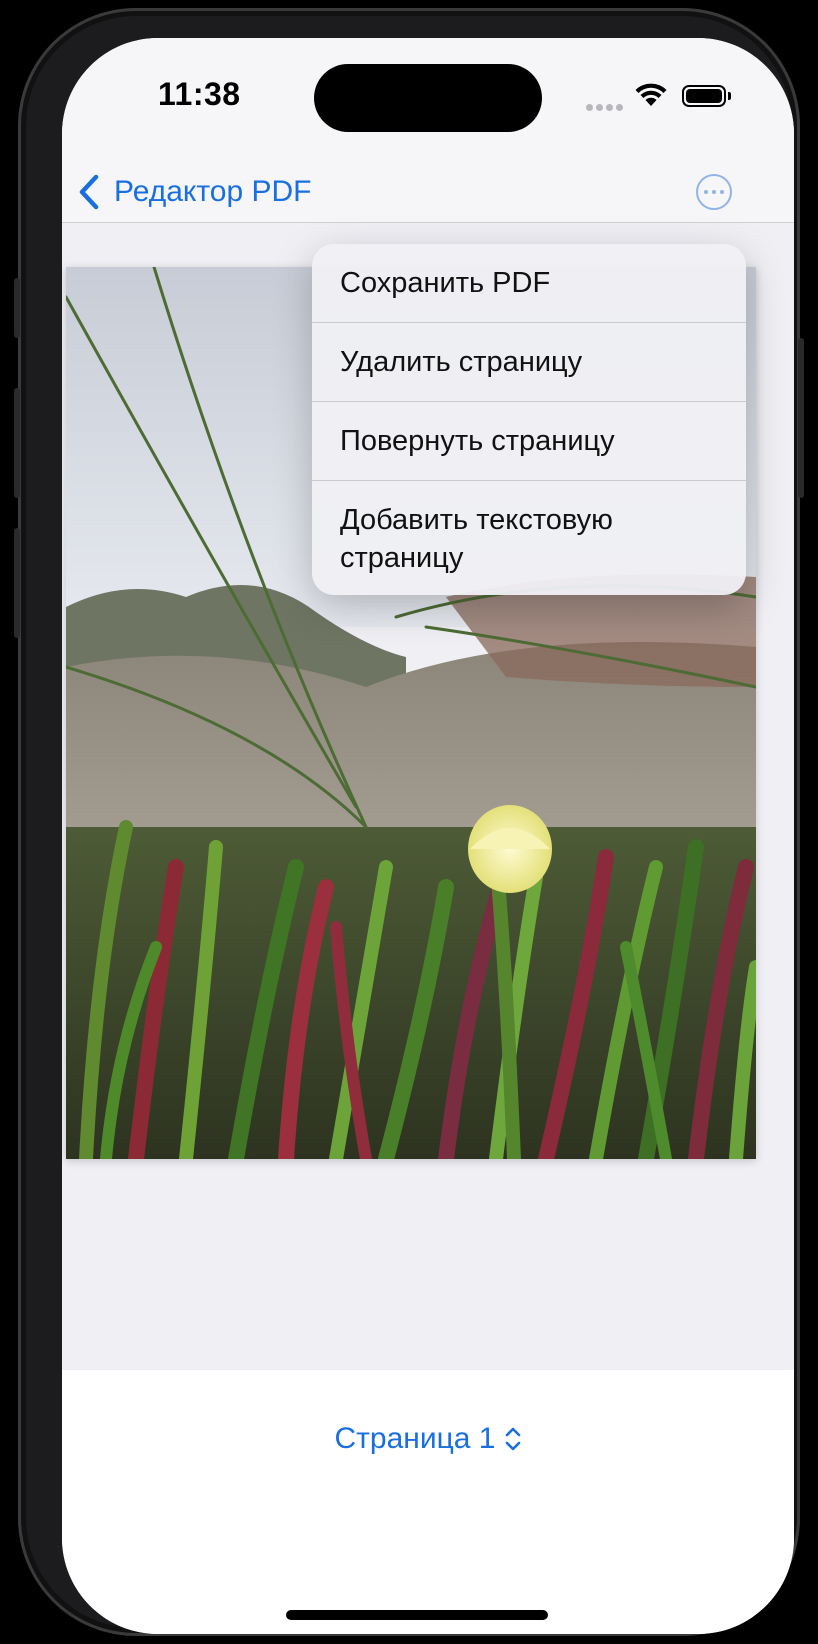  What do you see at coordinates (199, 94) in the screenshot?
I see `status-time: 11:38` at bounding box center [199, 94].